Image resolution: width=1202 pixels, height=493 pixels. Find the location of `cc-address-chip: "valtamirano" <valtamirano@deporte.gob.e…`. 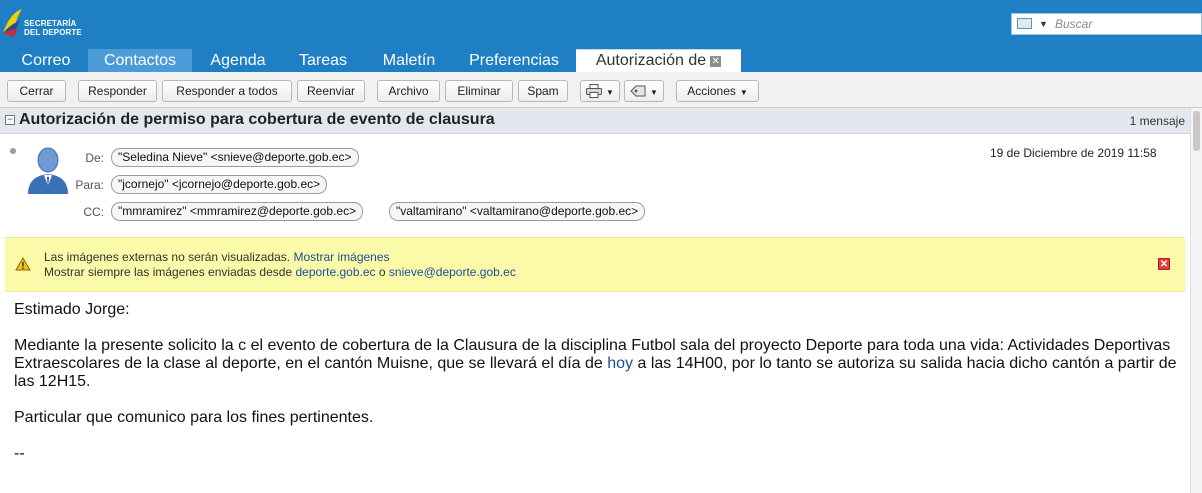

cc-address-chip: "valtamirano" <valtamirano@deporte.gob.e… is located at coordinates (517, 211).